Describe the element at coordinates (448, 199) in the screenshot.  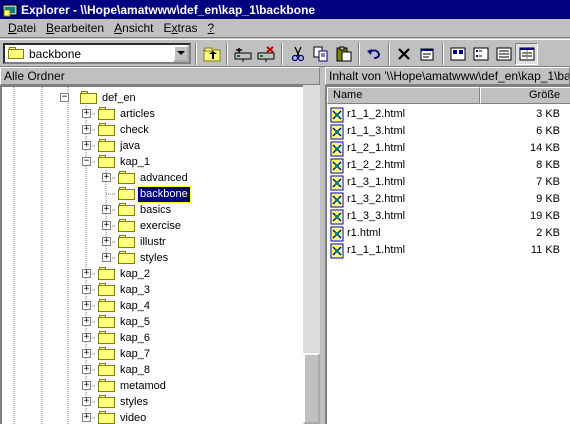
I see `file-row: r1_3_2.html 9 KB` at that location.